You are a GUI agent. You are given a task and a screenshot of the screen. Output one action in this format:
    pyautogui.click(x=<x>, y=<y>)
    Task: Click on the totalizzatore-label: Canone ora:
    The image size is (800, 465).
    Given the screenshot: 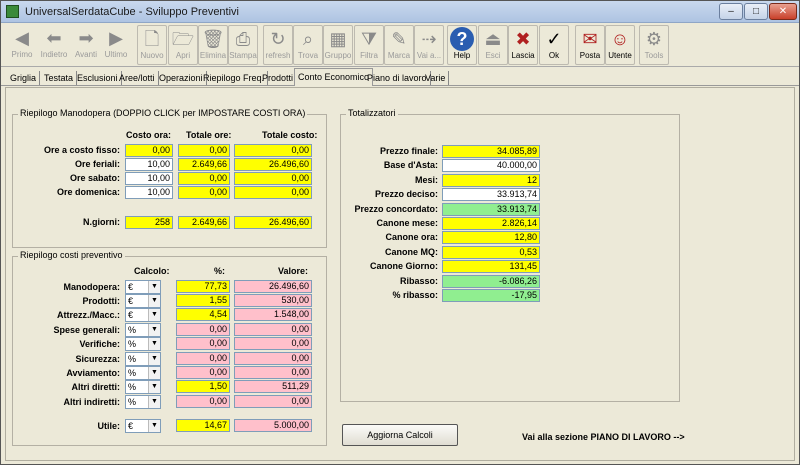 What is the action you would take?
    pyautogui.click(x=411, y=237)
    